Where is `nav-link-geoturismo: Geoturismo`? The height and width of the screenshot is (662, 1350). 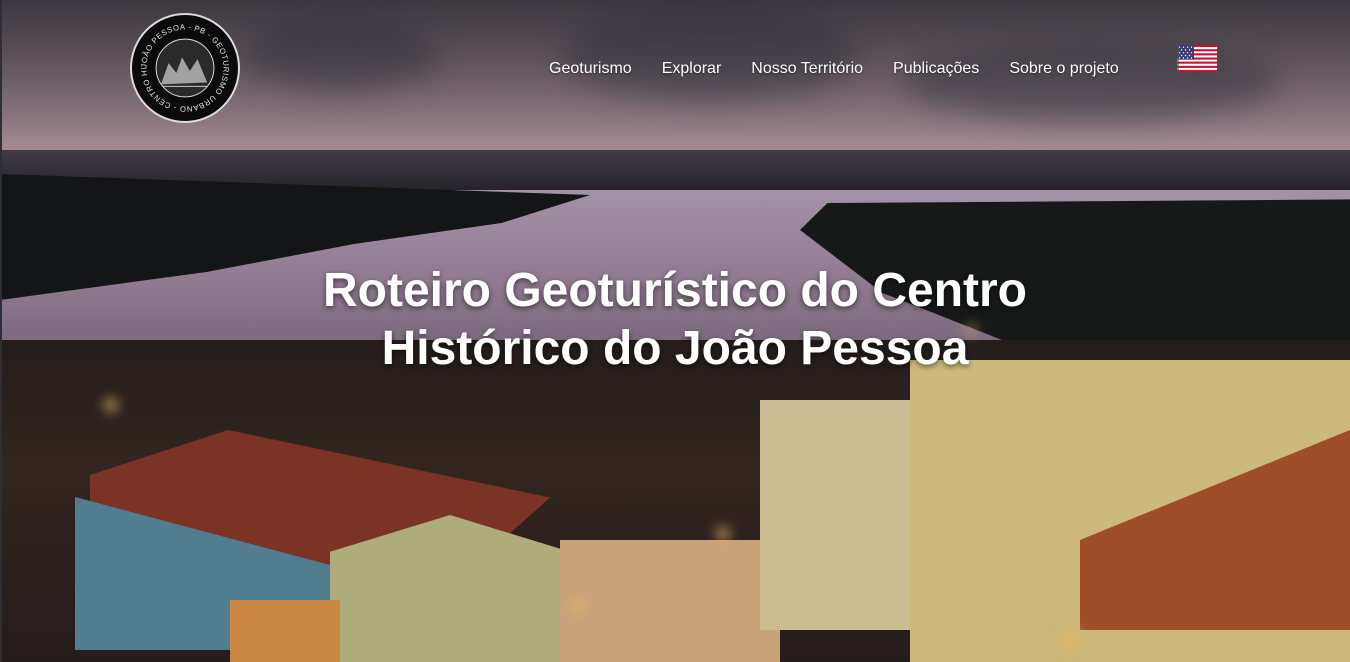 nav-link-geoturismo: Geoturismo is located at coordinates (590, 69).